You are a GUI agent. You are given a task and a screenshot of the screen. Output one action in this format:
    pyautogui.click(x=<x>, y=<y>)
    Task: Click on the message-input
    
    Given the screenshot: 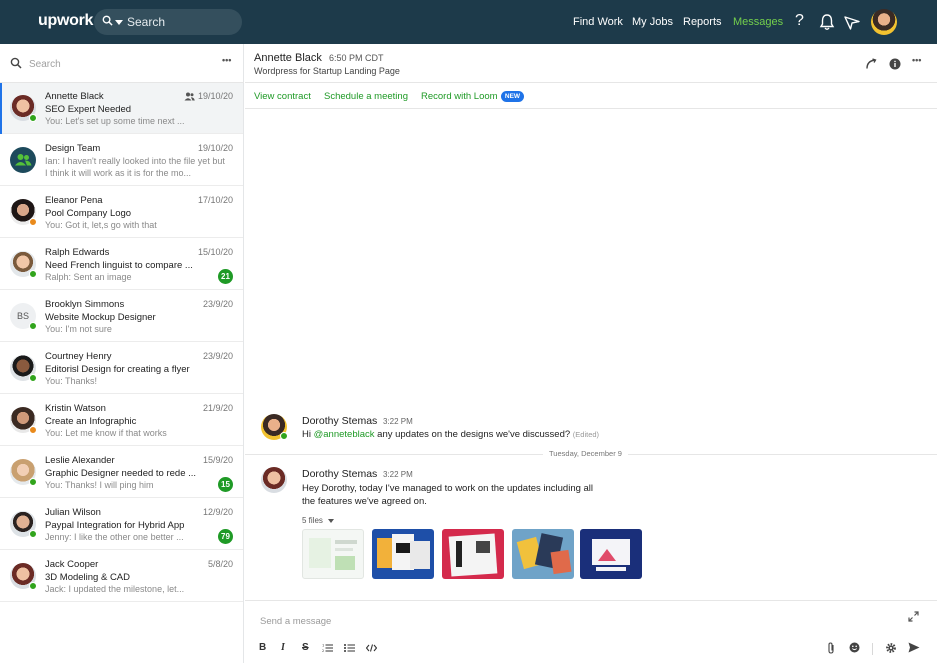 What is the action you would take?
    pyautogui.click(x=560, y=621)
    